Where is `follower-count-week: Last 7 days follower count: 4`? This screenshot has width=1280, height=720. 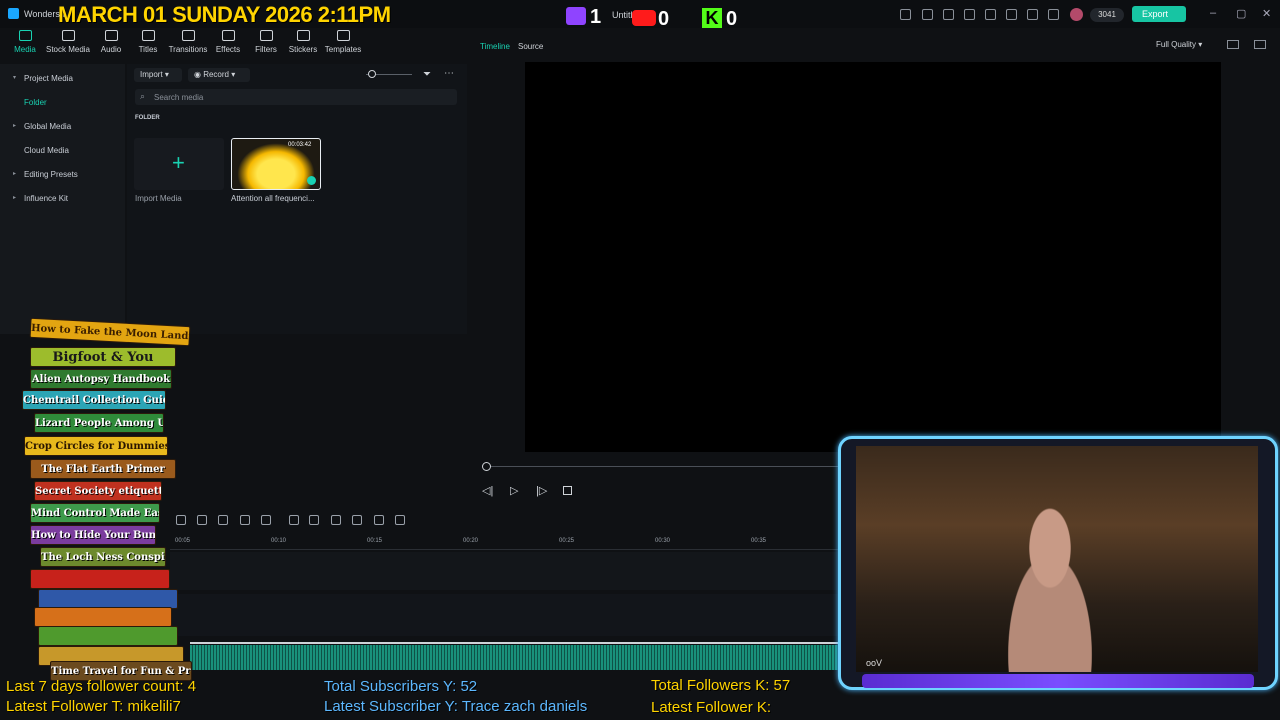 follower-count-week: Last 7 days follower count: 4 is located at coordinates (101, 686).